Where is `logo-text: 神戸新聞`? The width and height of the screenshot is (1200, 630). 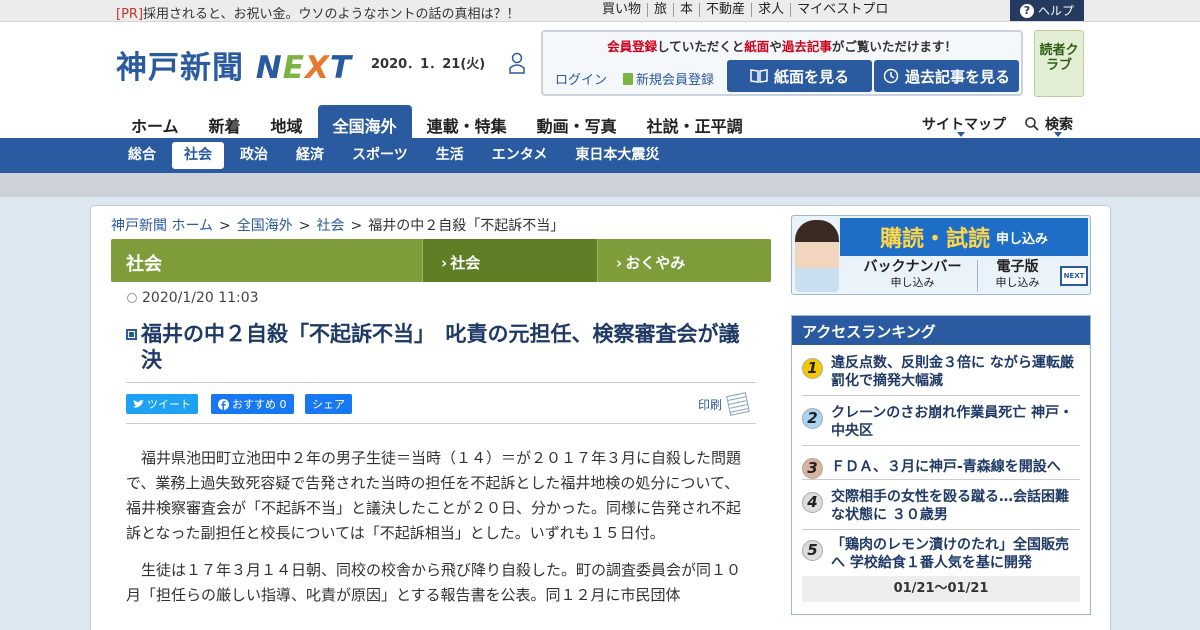 logo-text: 神戸新聞 is located at coordinates (180, 68).